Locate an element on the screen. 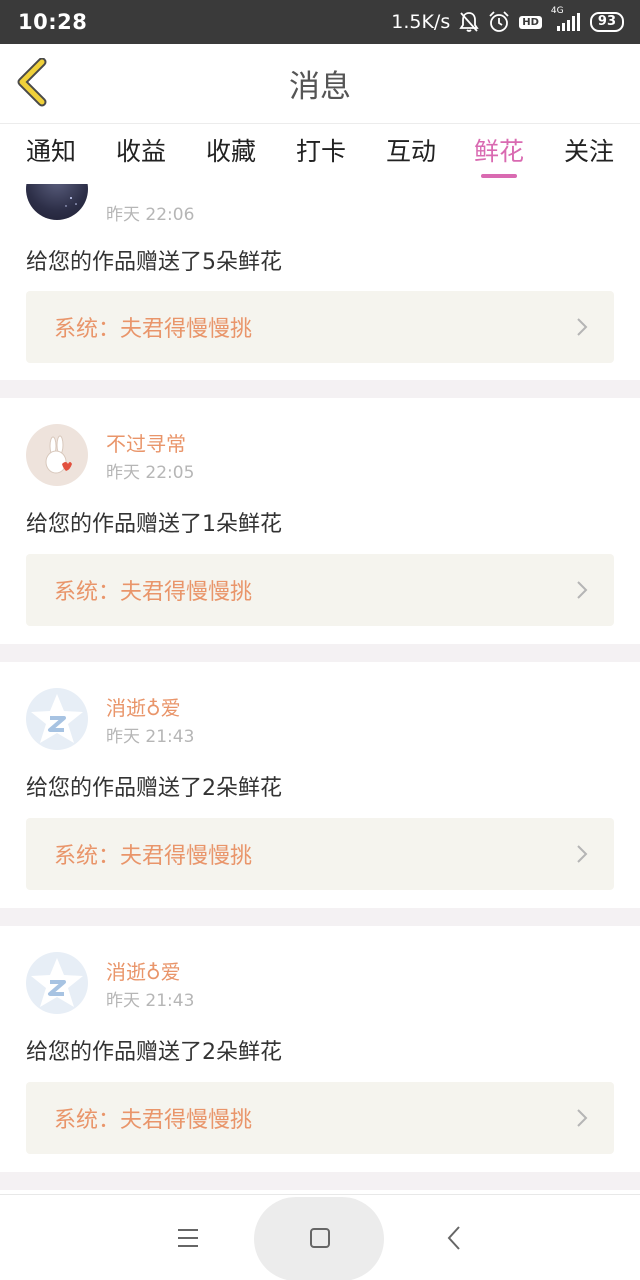 Image resolution: width=640 pixels, height=1280 pixels. page-header: 消息 is located at coordinates (320, 84).